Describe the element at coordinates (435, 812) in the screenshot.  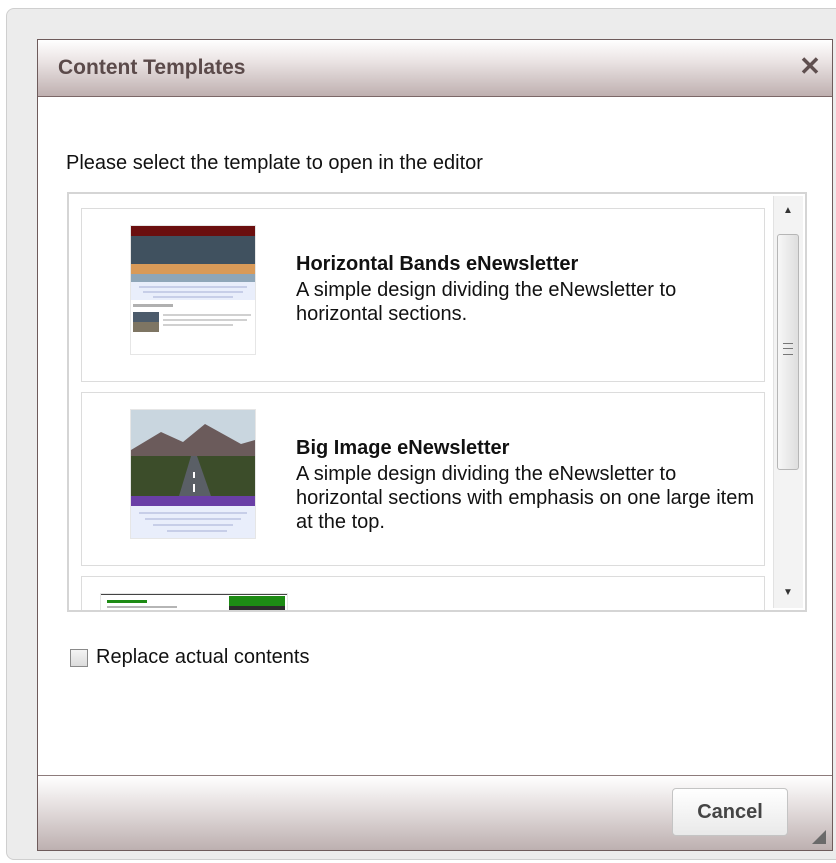
I see `dialog-footer: Cancel` at that location.